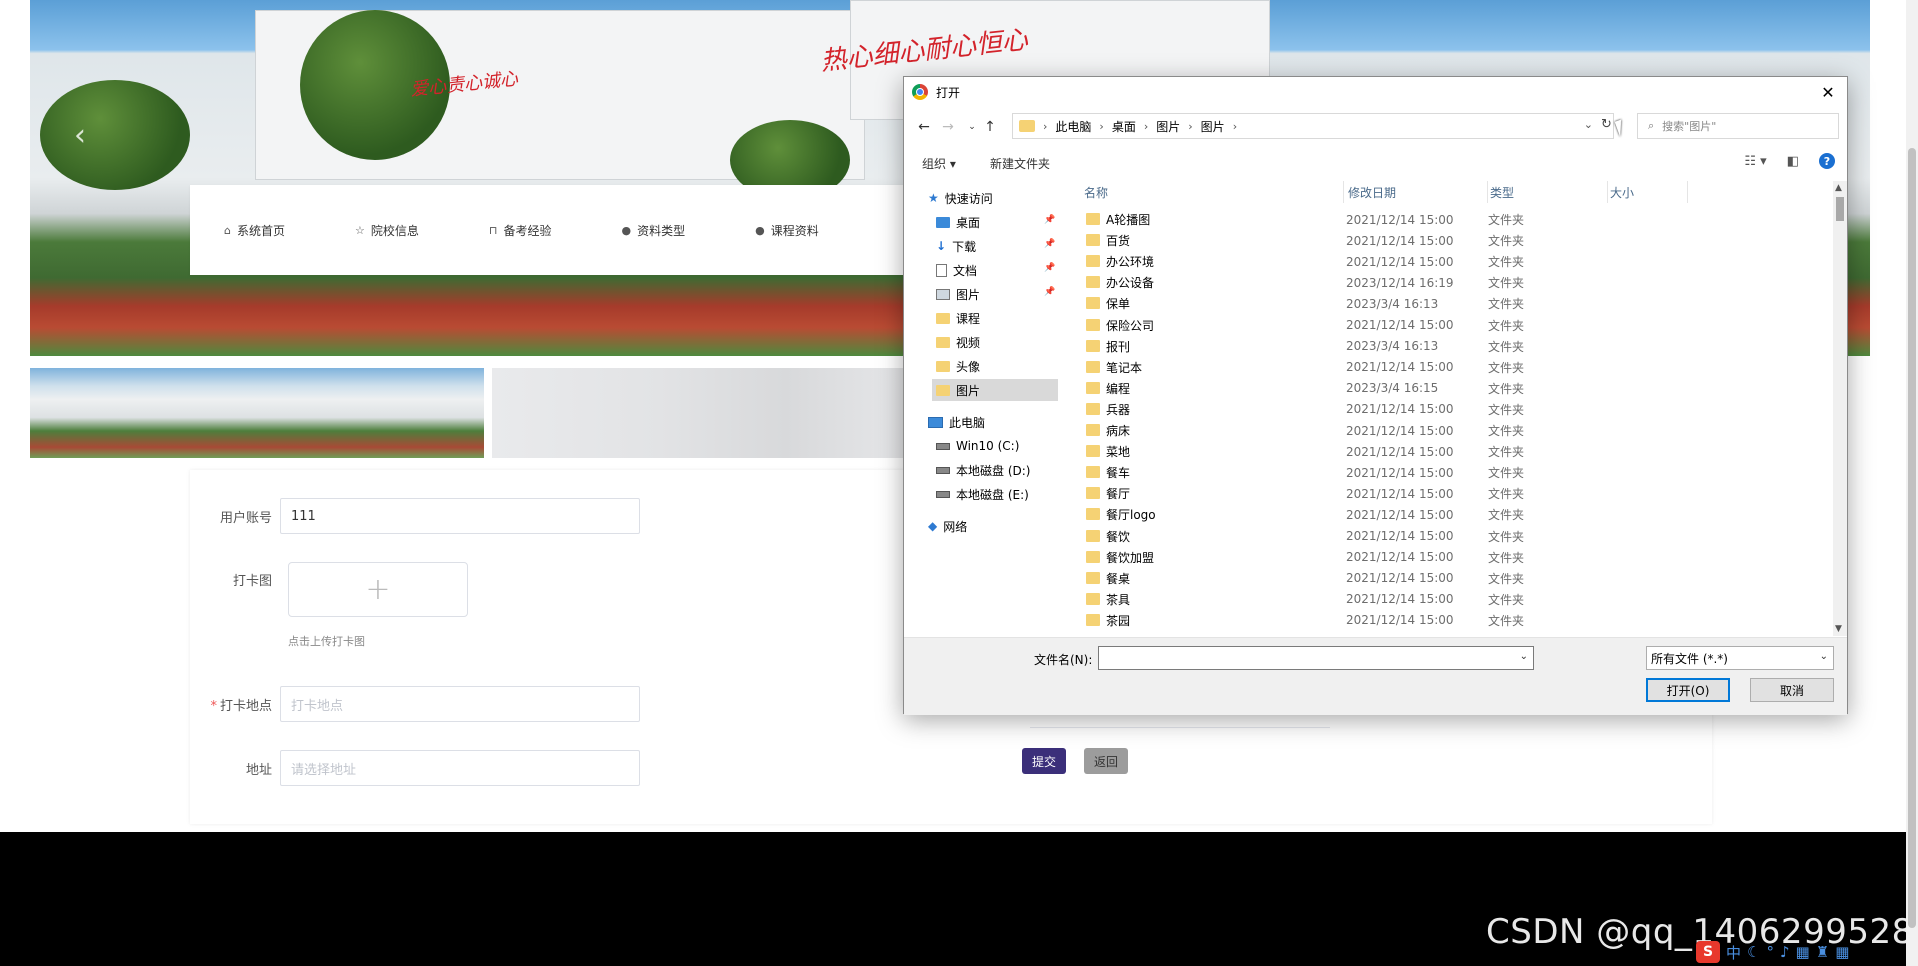  Describe the element at coordinates (1124, 126) in the screenshot. I see `breadcrumb-item: 桌面` at that location.